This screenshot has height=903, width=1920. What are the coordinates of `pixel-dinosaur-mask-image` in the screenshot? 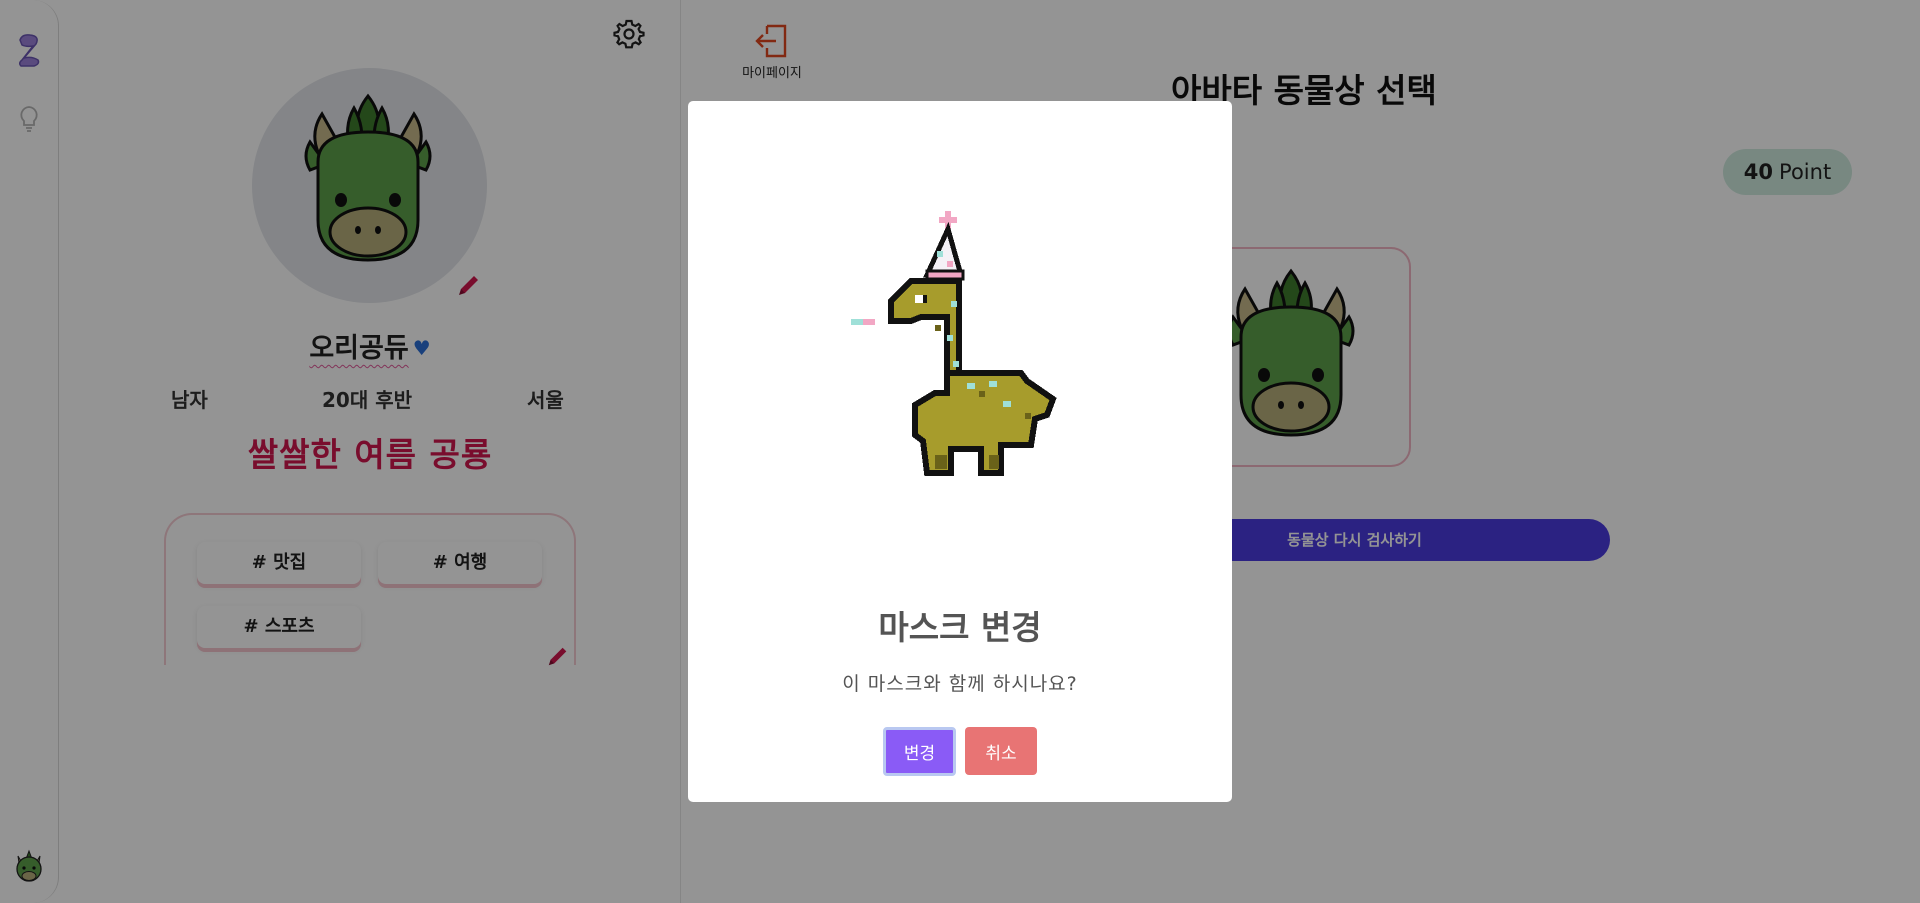 It's located at (954, 343).